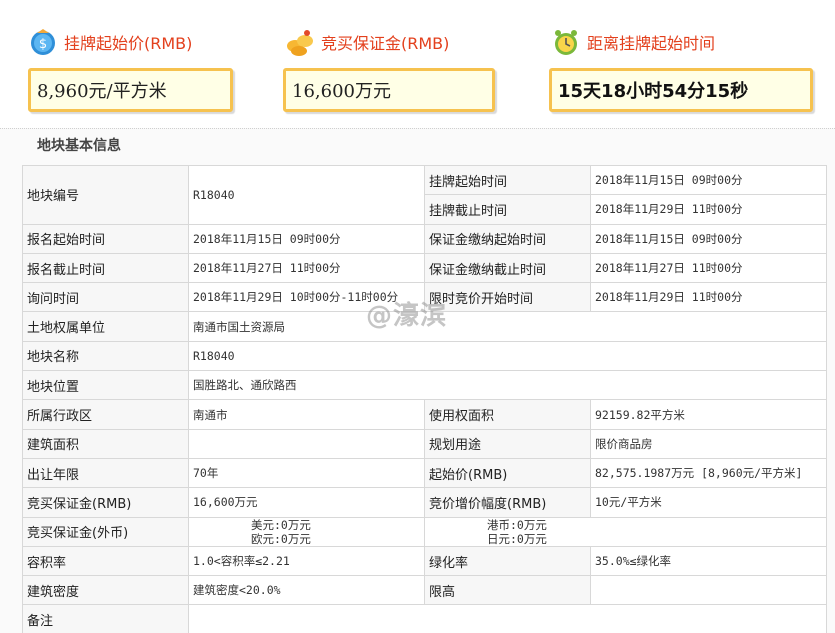  I want to click on field-label: 限高, so click(507, 590).